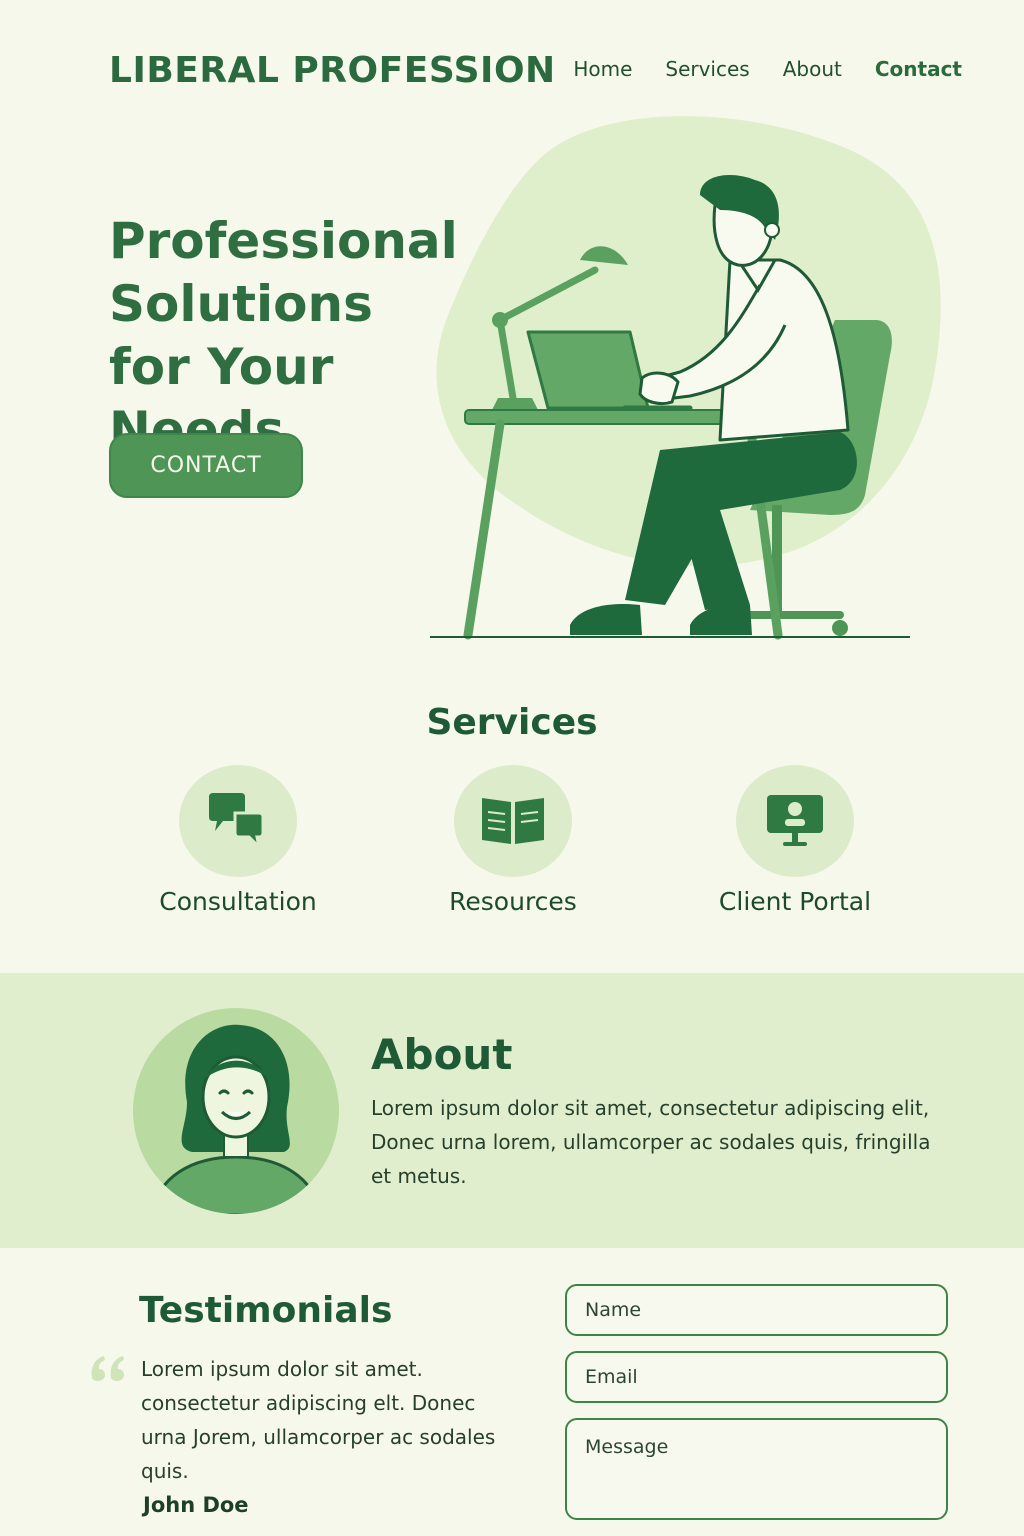 The image size is (1024, 1536). I want to click on quote-icon, so click(107, 1368).